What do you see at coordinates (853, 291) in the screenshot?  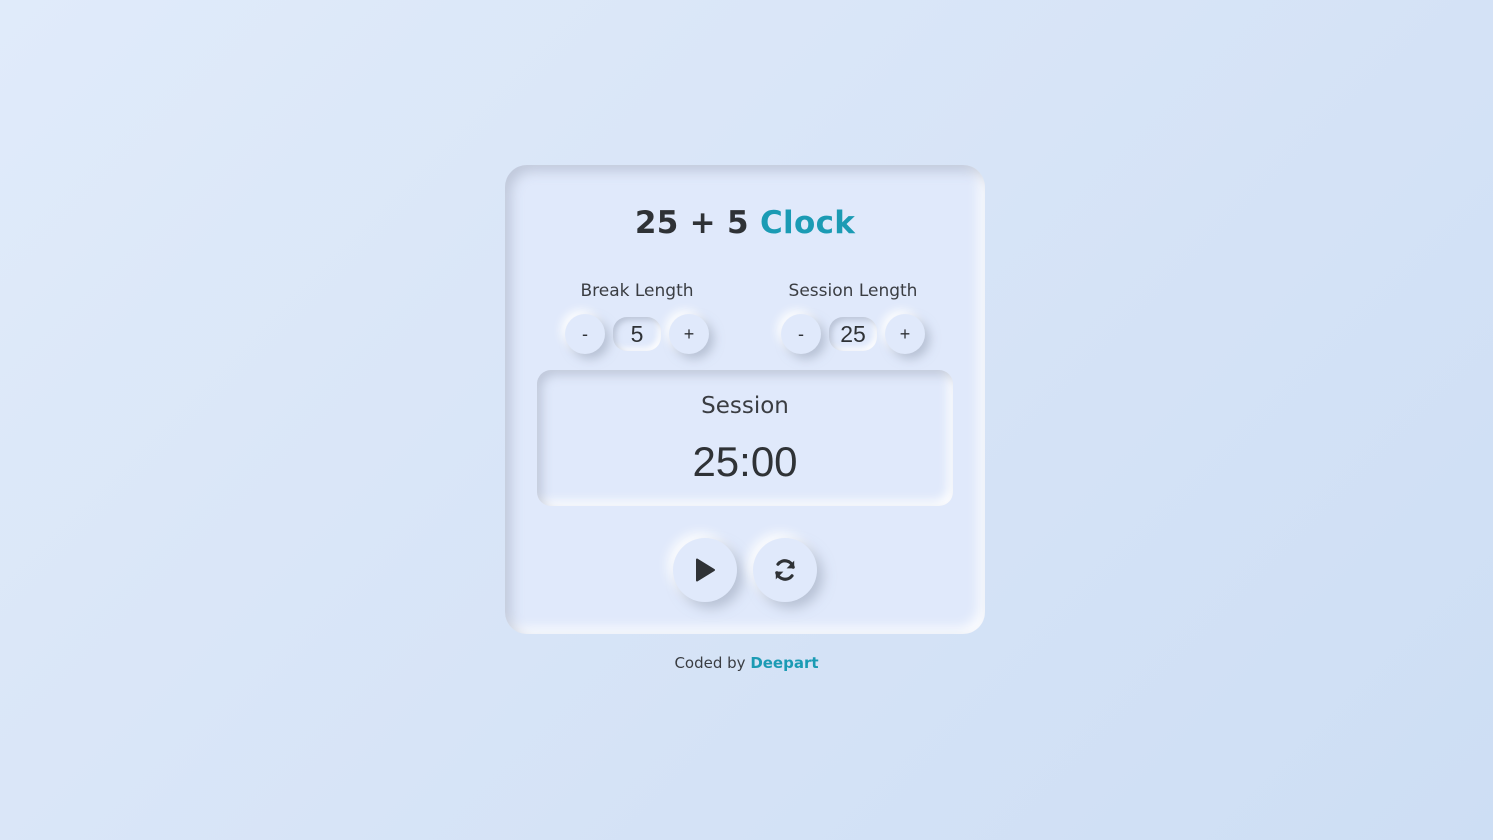 I see `session-length-label: Session Length` at bounding box center [853, 291].